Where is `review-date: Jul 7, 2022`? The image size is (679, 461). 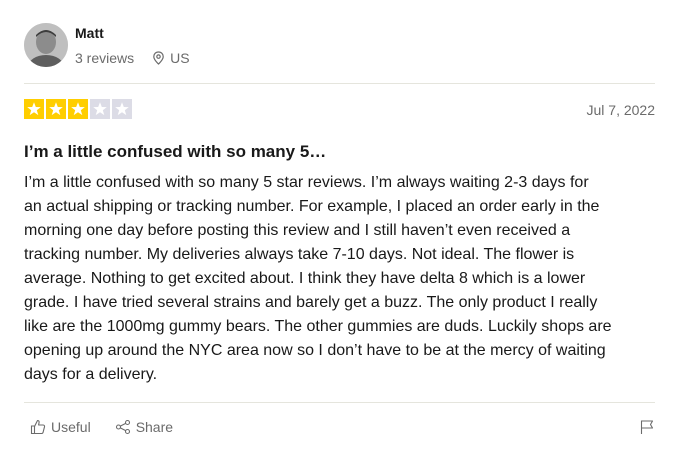 review-date: Jul 7, 2022 is located at coordinates (621, 110).